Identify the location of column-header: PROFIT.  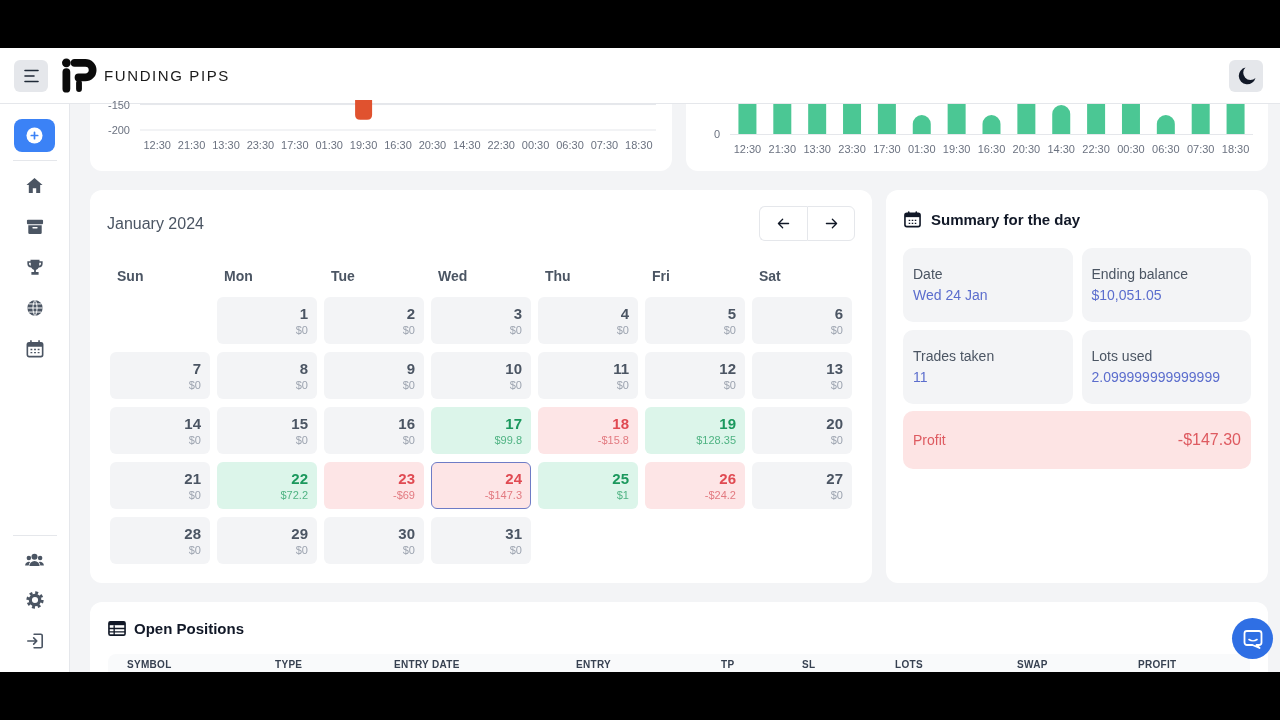
(1158, 665).